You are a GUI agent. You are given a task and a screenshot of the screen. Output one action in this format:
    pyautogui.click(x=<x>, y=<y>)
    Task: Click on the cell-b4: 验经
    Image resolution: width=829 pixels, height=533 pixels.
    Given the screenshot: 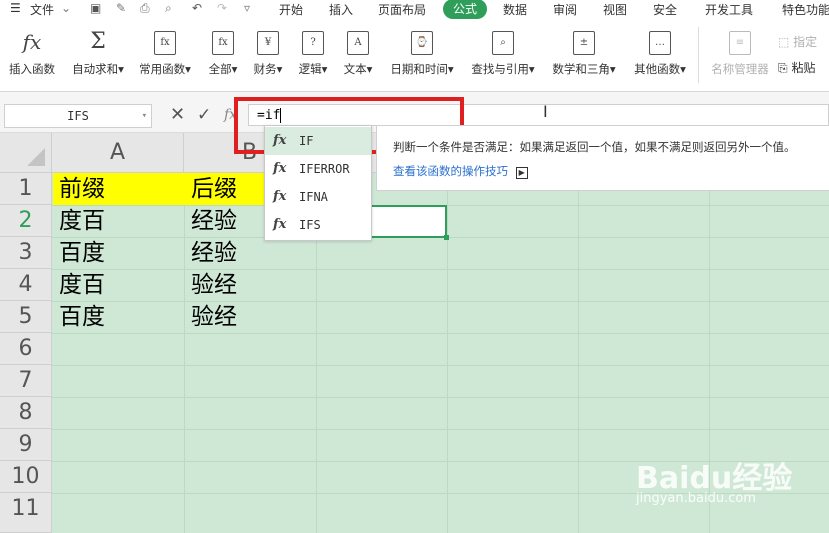 What is the action you would take?
    pyautogui.click(x=250, y=285)
    